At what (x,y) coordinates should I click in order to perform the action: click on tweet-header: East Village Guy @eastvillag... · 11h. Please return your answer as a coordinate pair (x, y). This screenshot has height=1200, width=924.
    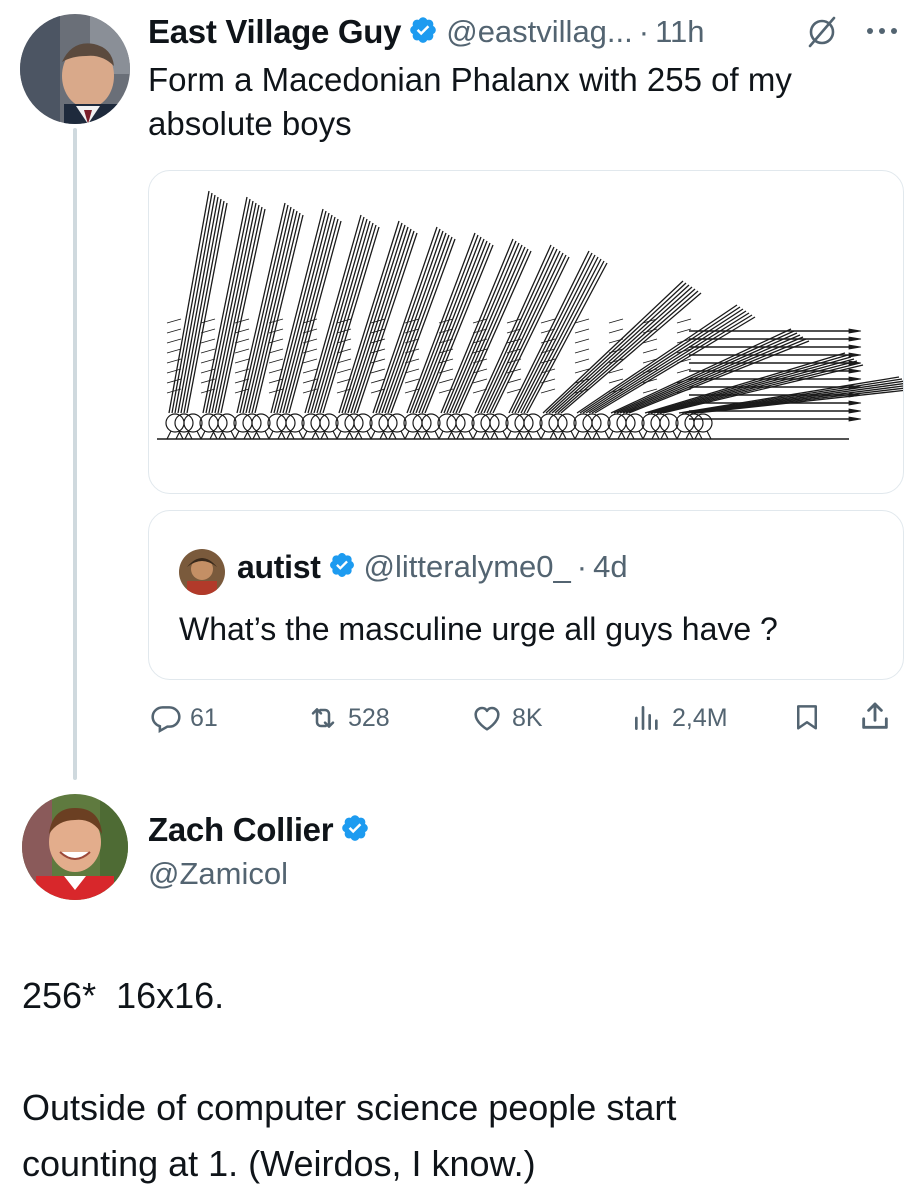
    Looking at the image, I should click on (528, 32).